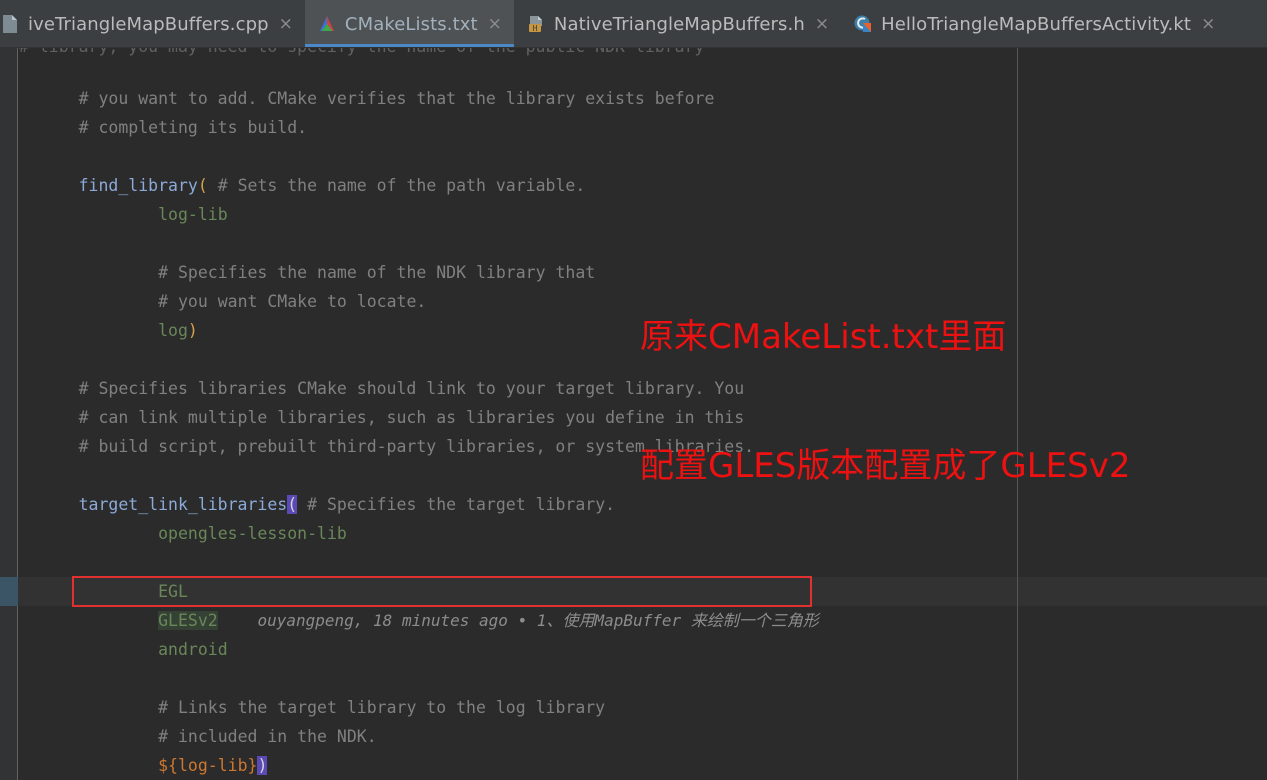 Image resolution: width=1267 pixels, height=780 pixels. I want to click on tab-hello-triangle-map-buffers-activity-kt: HelloTriangleMapBuffersActivity.kt ×, so click(1034, 23).